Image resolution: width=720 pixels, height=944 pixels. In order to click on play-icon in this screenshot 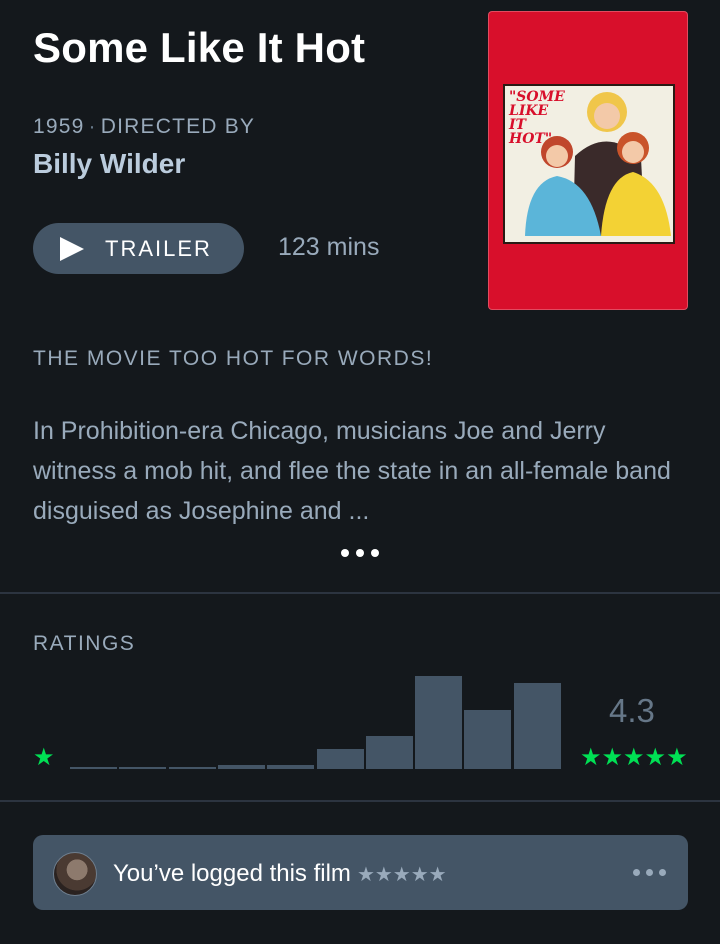, I will do `click(72, 248)`.